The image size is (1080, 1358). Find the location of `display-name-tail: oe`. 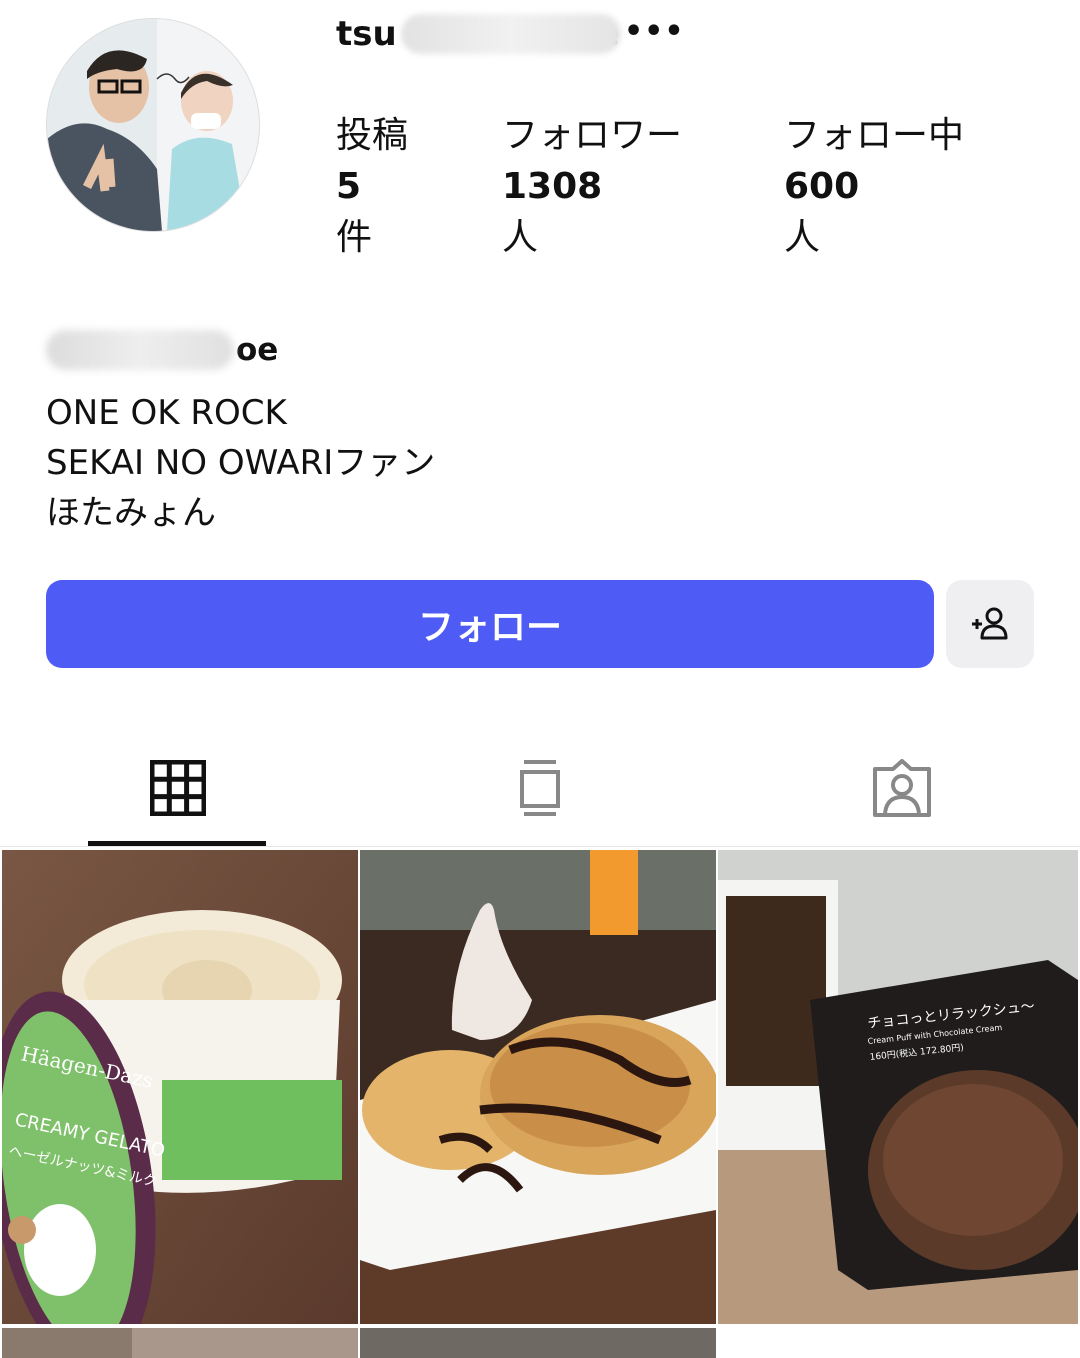

display-name-tail: oe is located at coordinates (257, 350).